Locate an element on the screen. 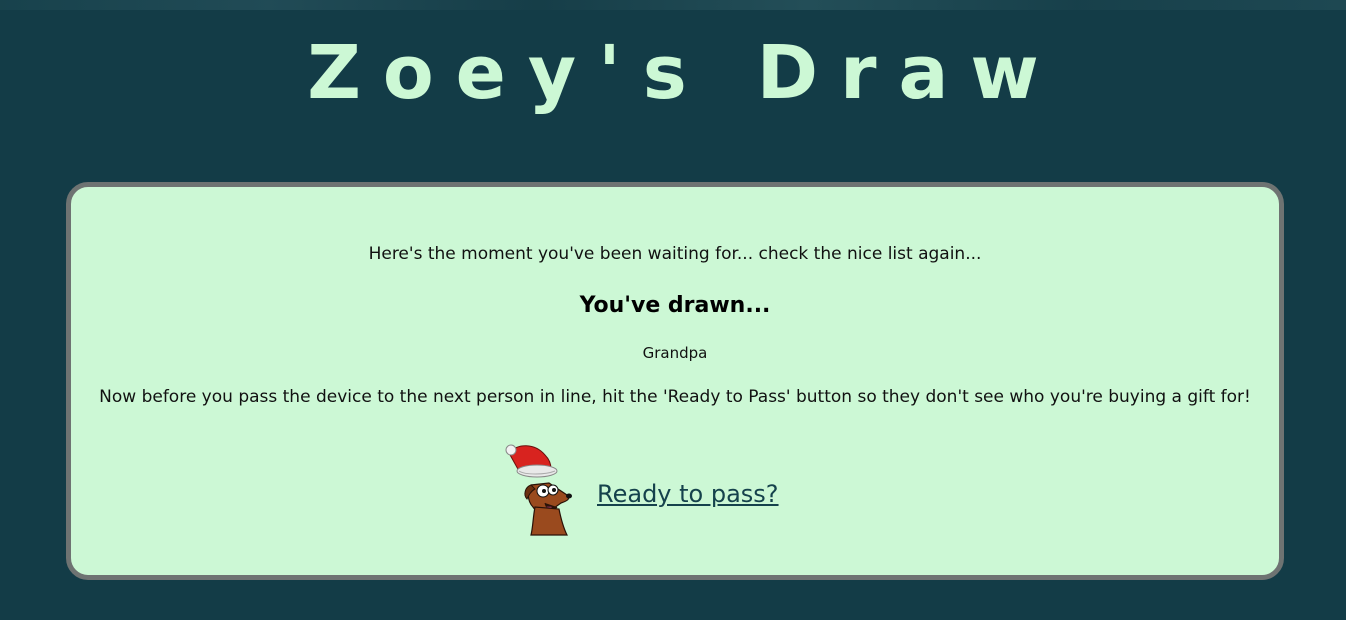  pass-row: Ready to pass? is located at coordinates (642, 488).